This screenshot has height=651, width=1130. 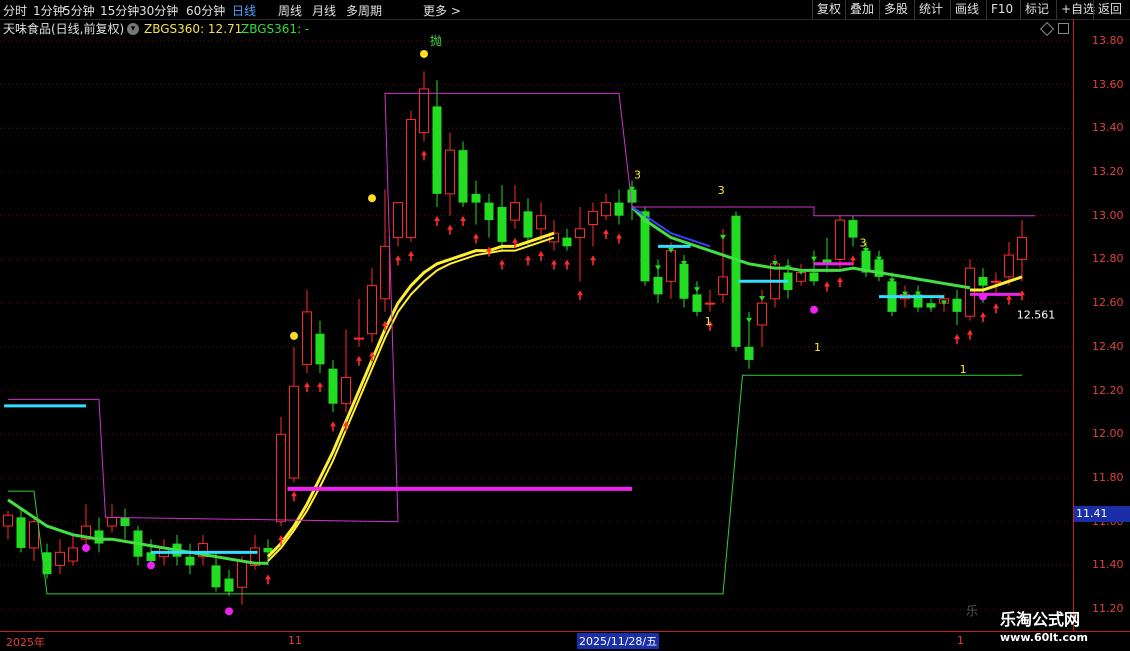 What do you see at coordinates (895, 9) in the screenshot?
I see `toolbar-button-2: 多股` at bounding box center [895, 9].